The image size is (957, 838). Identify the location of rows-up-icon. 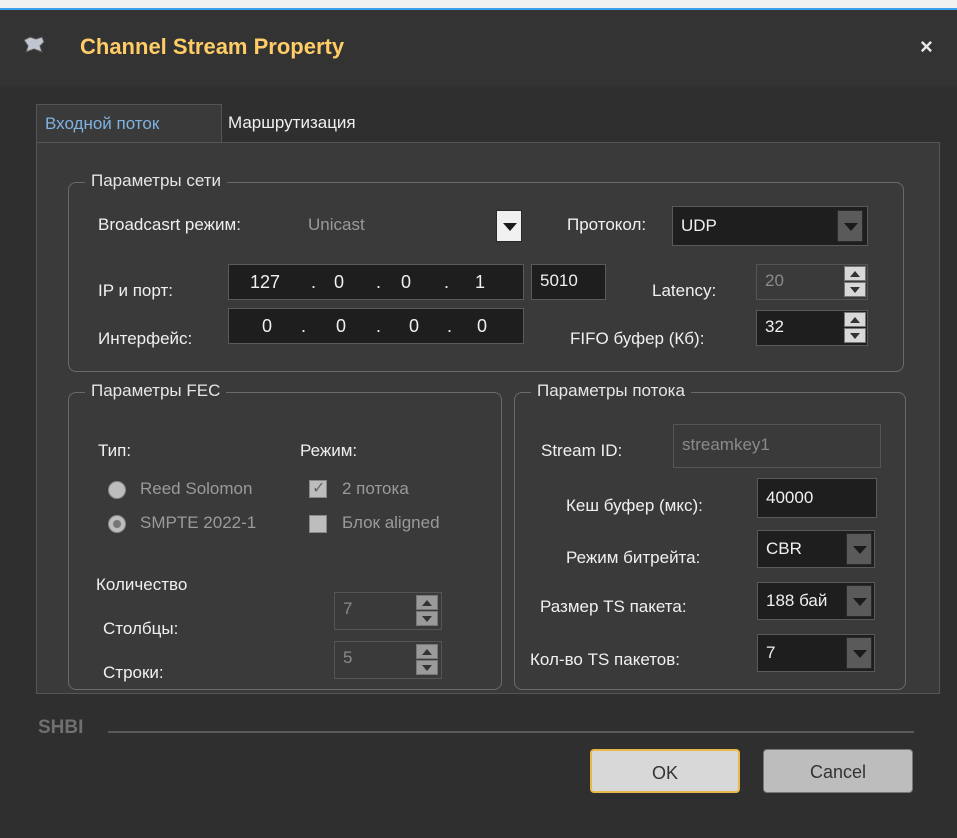
(427, 651).